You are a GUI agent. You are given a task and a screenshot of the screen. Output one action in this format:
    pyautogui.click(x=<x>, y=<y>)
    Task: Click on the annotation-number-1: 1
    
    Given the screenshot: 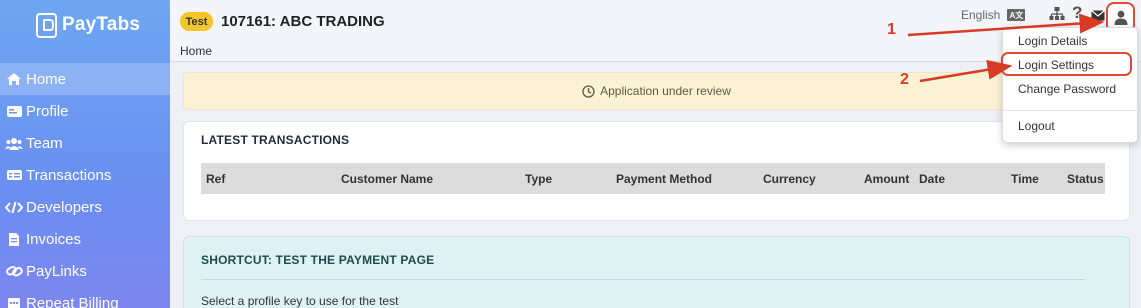 What is the action you would take?
    pyautogui.click(x=891, y=29)
    